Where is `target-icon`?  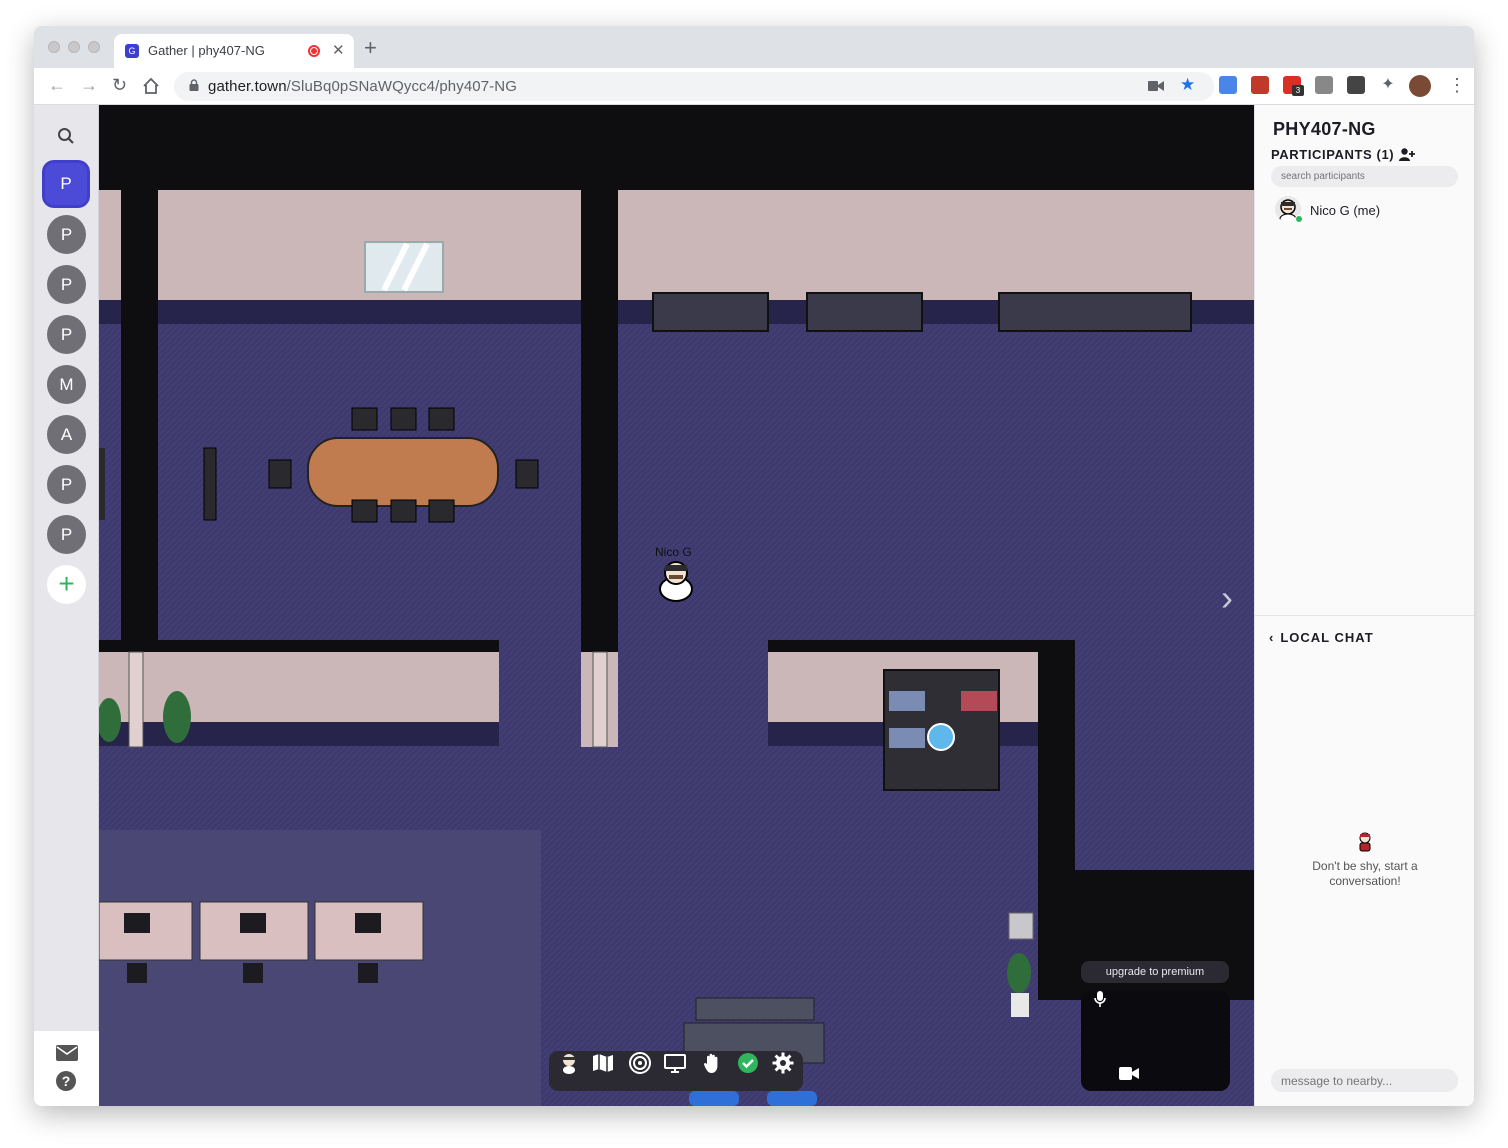
target-icon is located at coordinates (640, 1063).